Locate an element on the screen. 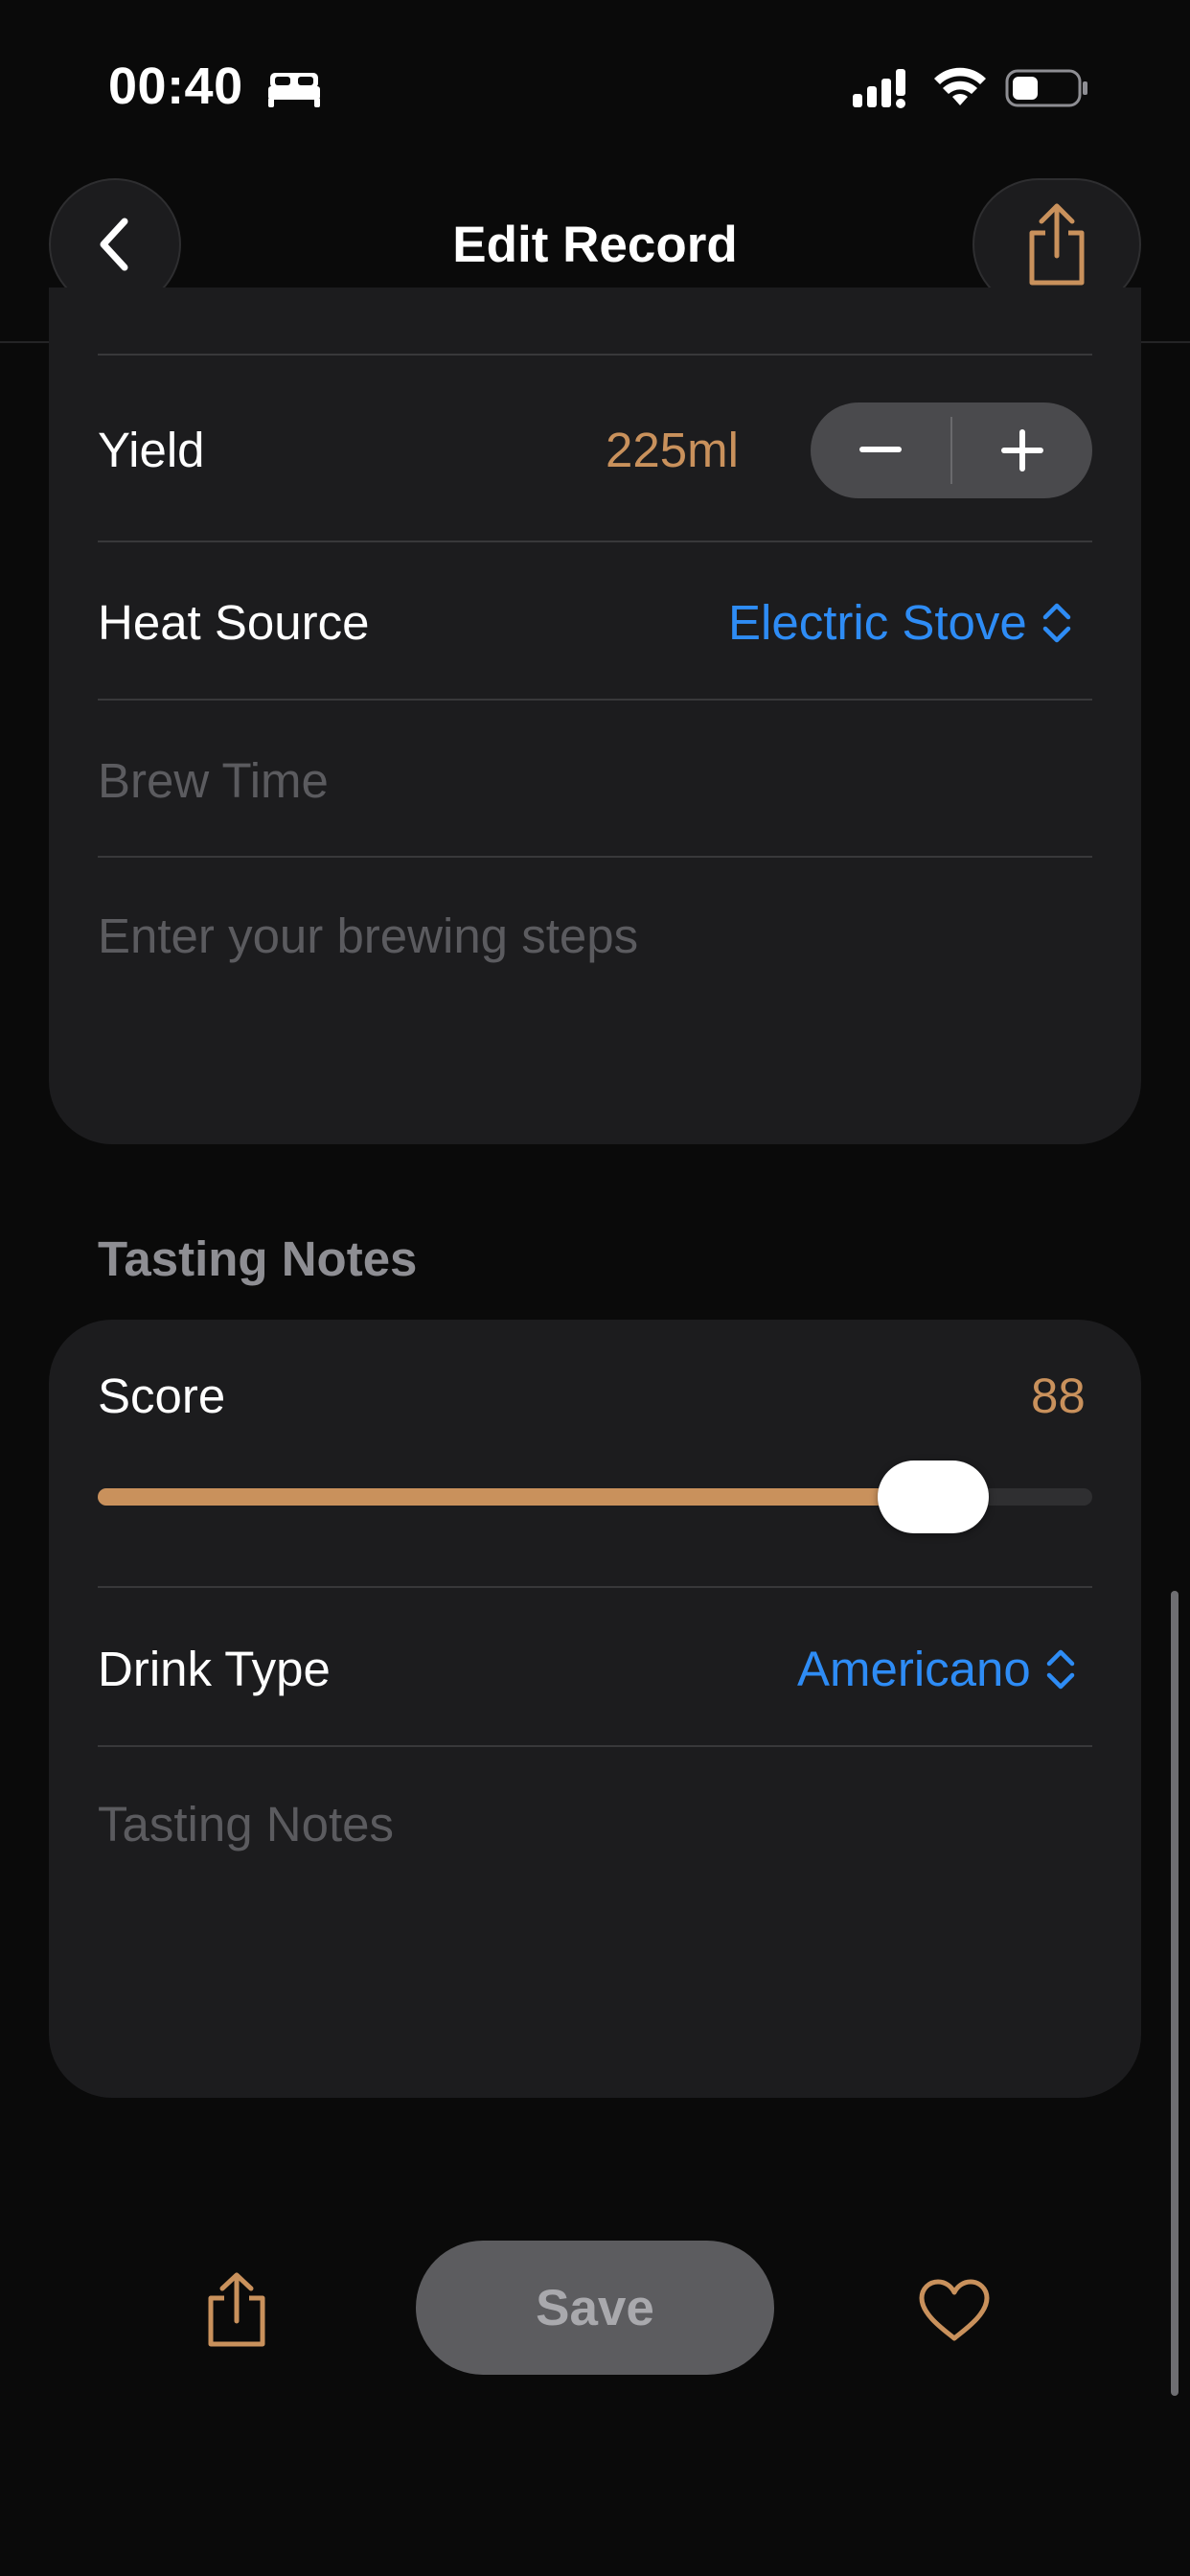  decrement-button is located at coordinates (881, 450).